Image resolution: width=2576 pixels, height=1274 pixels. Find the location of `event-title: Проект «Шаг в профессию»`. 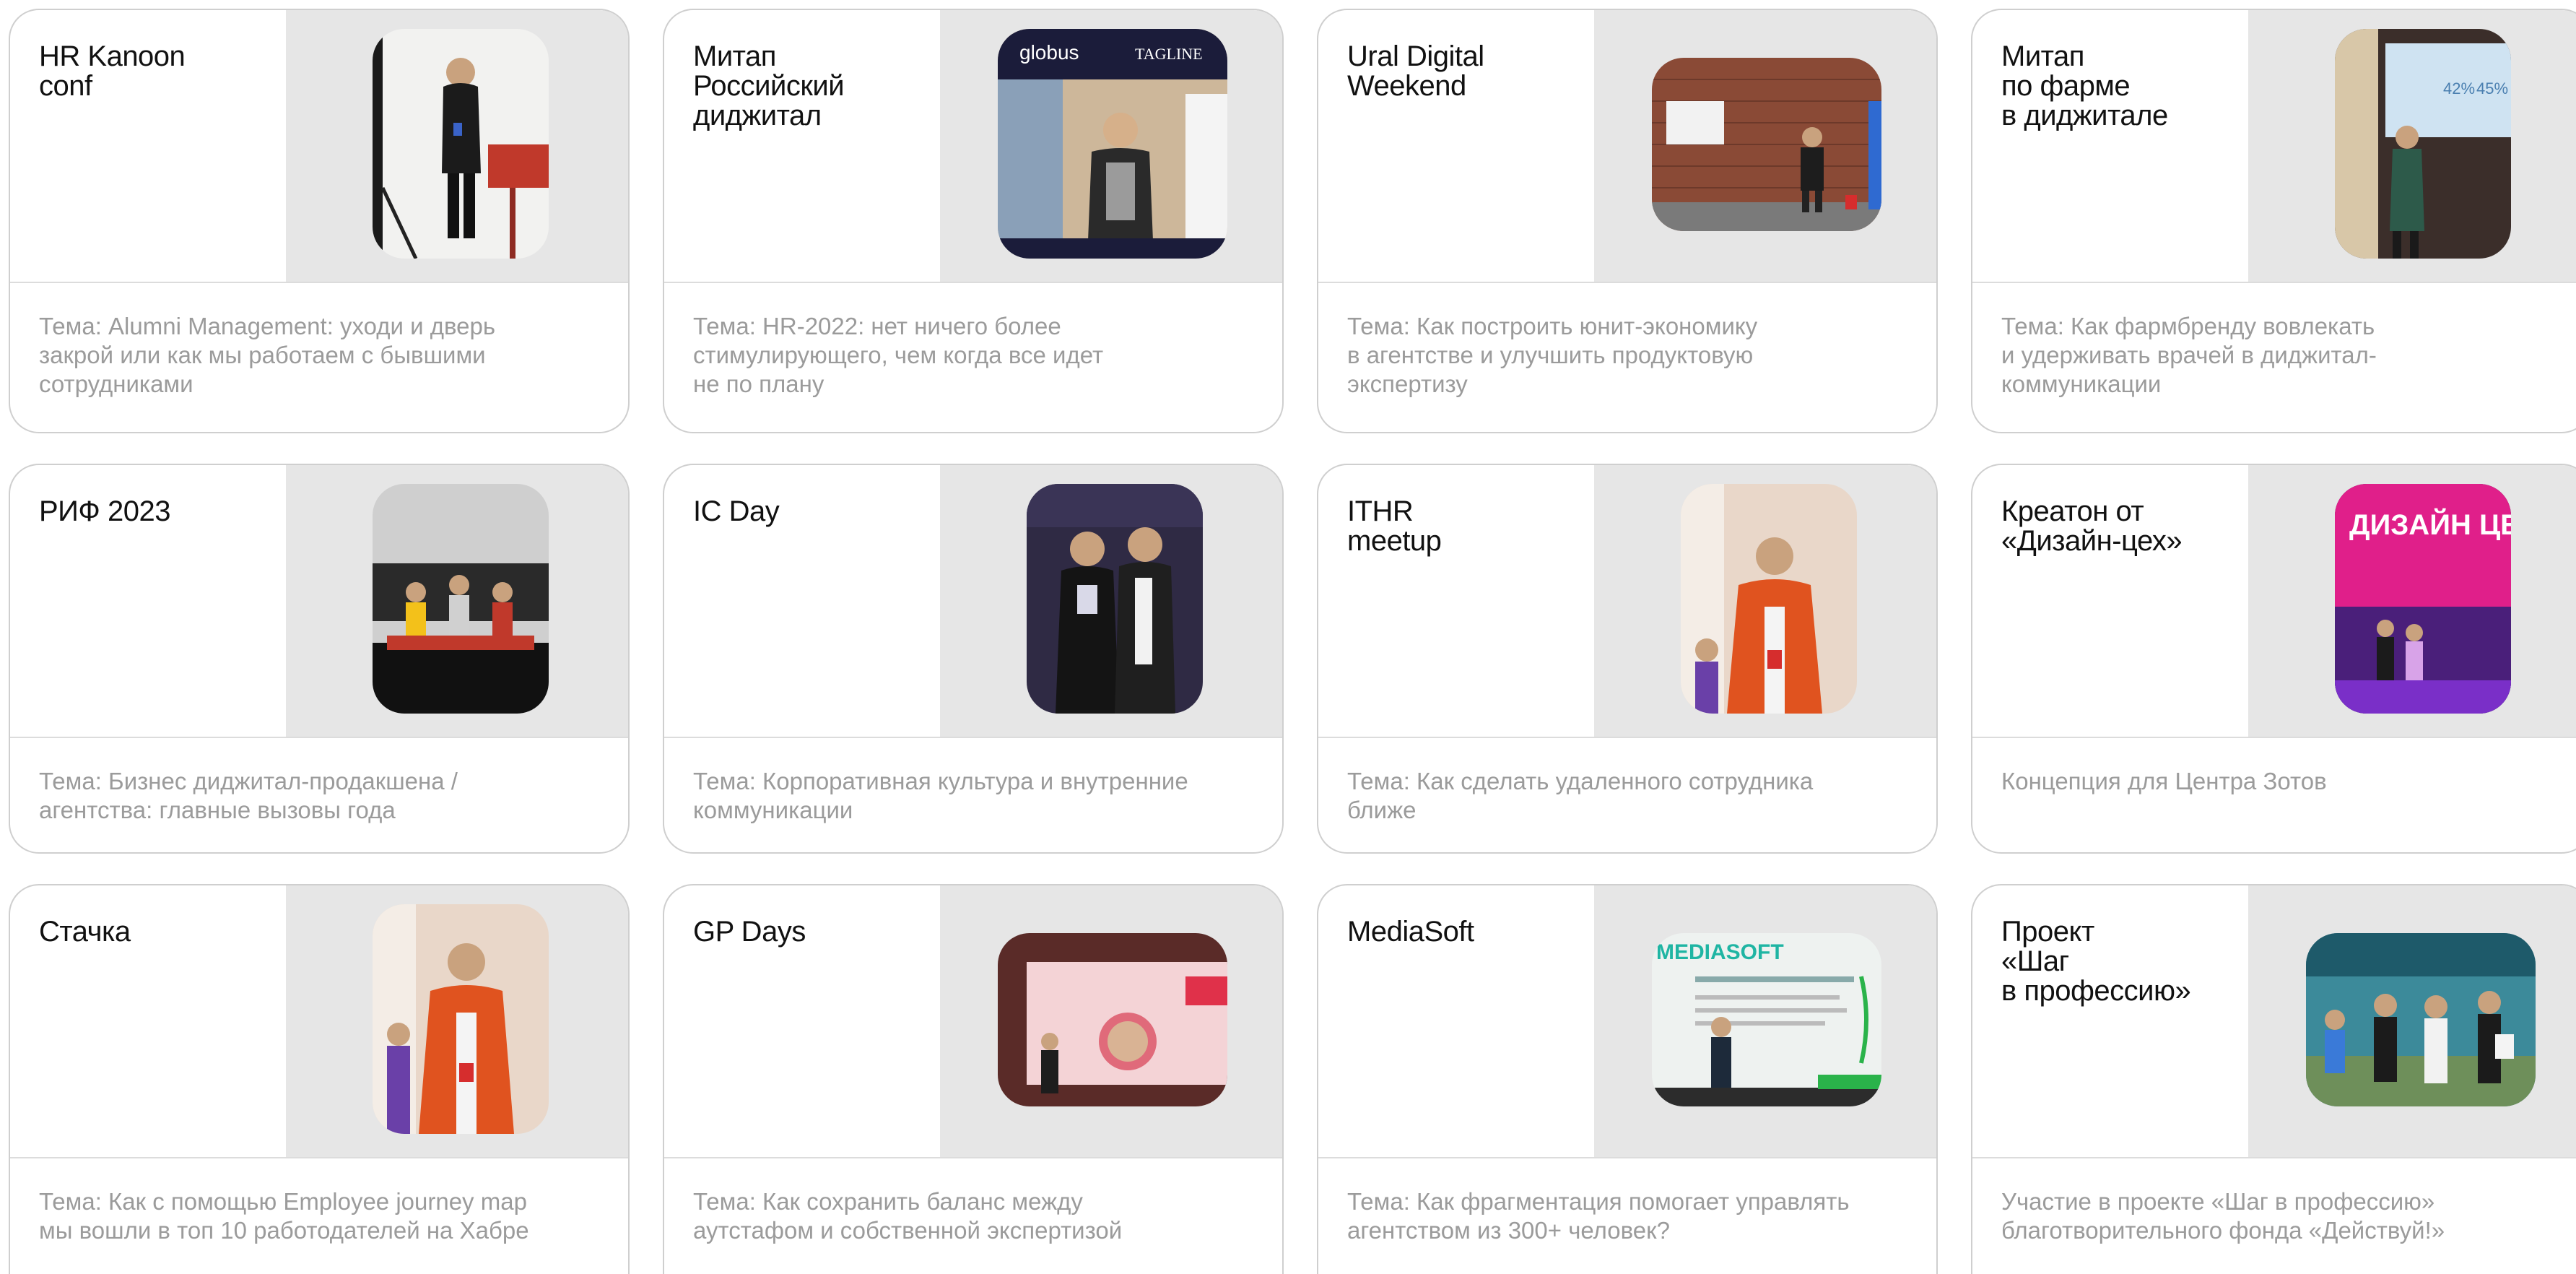

event-title: Проект «Шаг в профессию» is located at coordinates (2096, 961).